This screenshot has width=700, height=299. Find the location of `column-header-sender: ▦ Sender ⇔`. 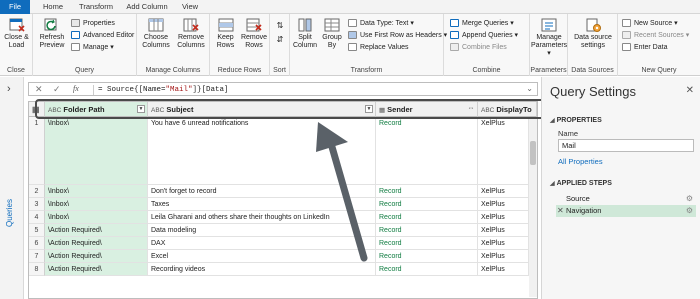

column-header-sender: ▦ Sender ⇔ is located at coordinates (427, 109).